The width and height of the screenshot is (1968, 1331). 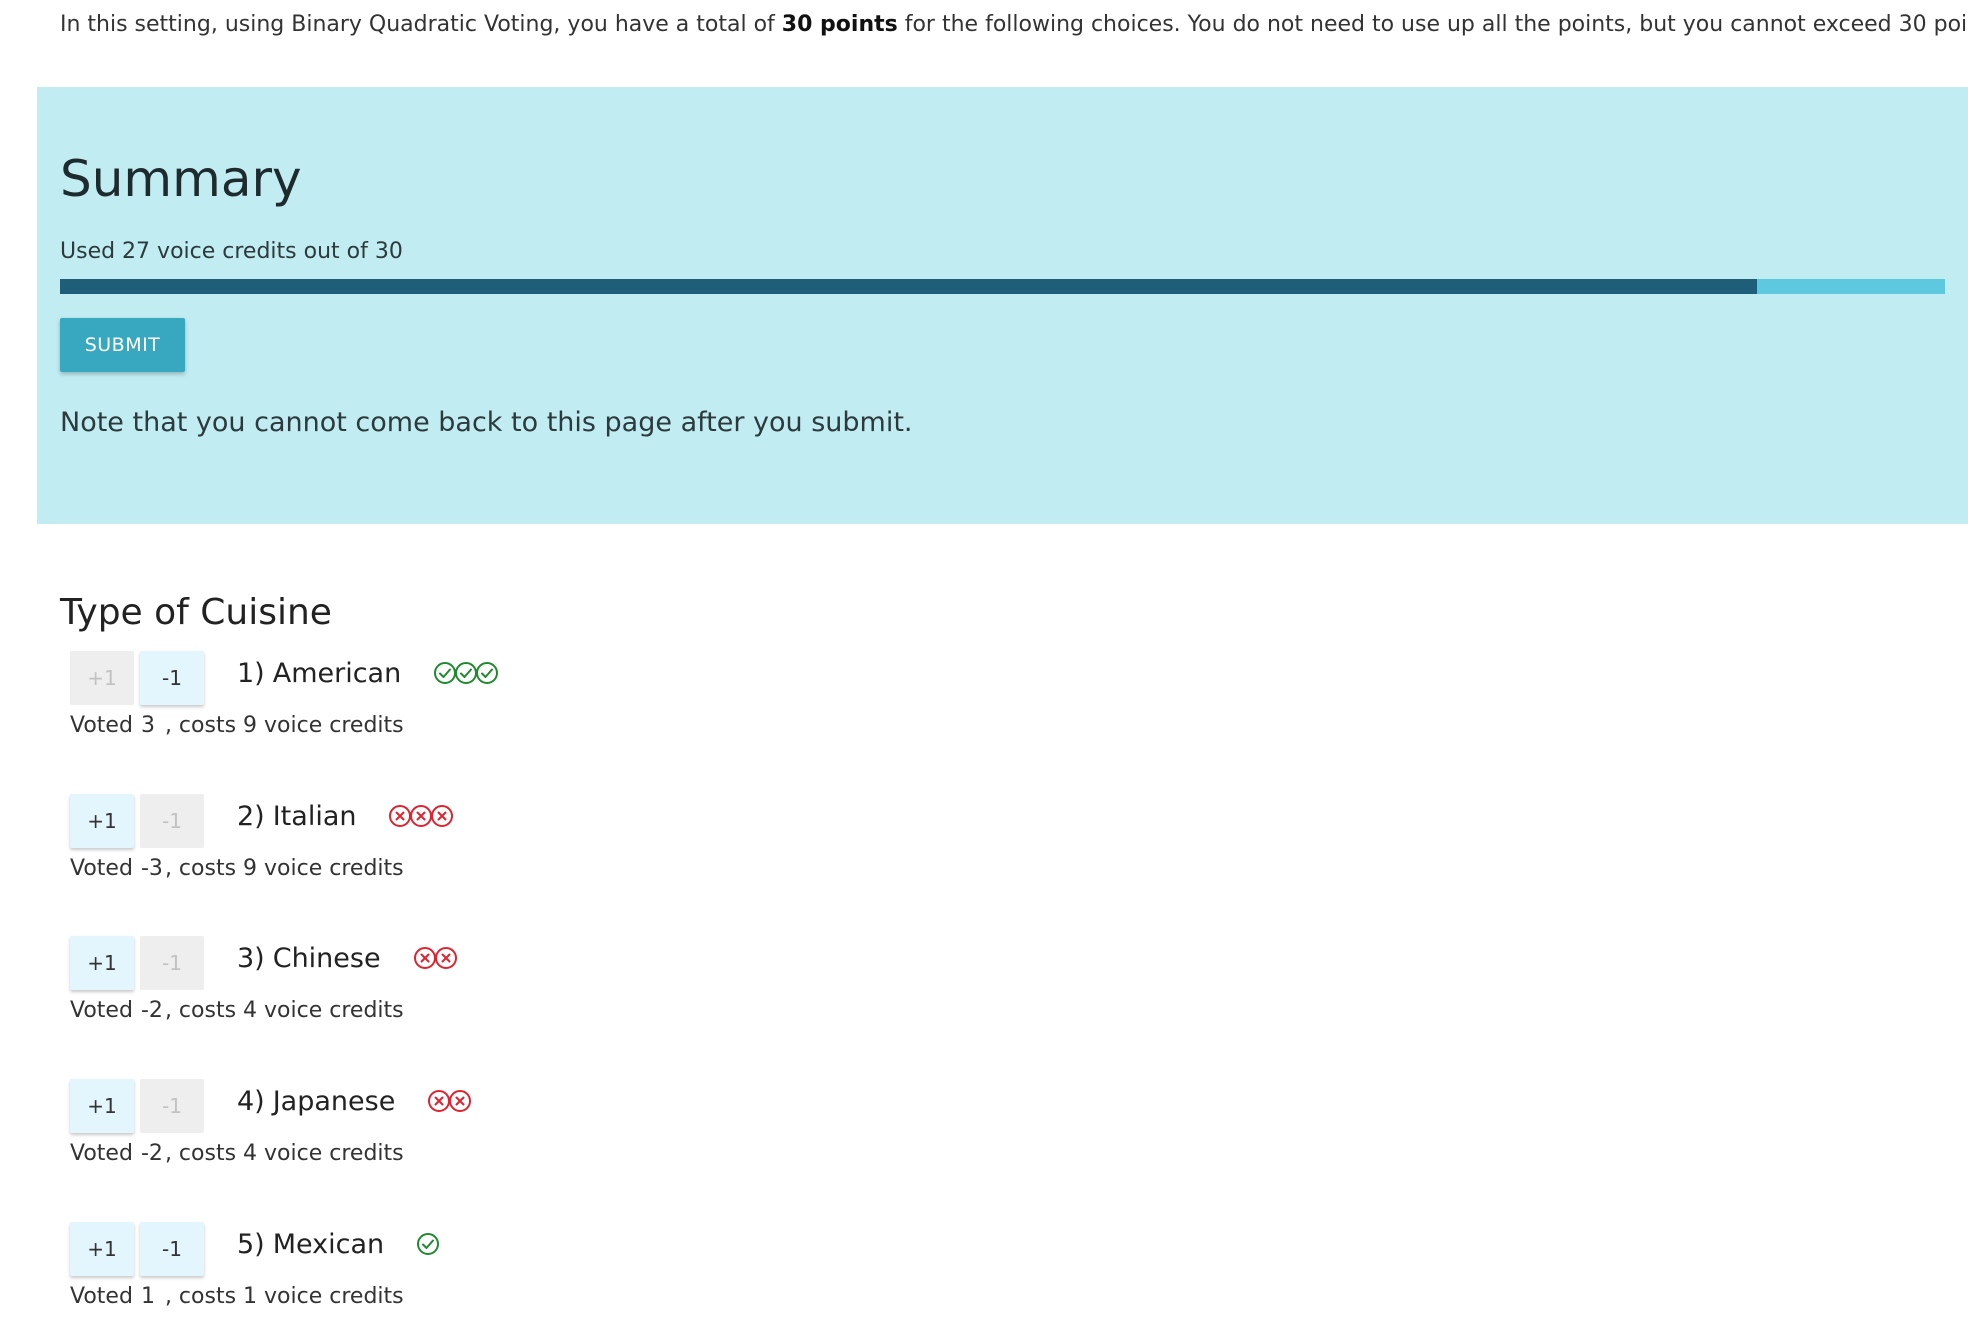 I want to click on item-name: Italian, so click(x=314, y=816).